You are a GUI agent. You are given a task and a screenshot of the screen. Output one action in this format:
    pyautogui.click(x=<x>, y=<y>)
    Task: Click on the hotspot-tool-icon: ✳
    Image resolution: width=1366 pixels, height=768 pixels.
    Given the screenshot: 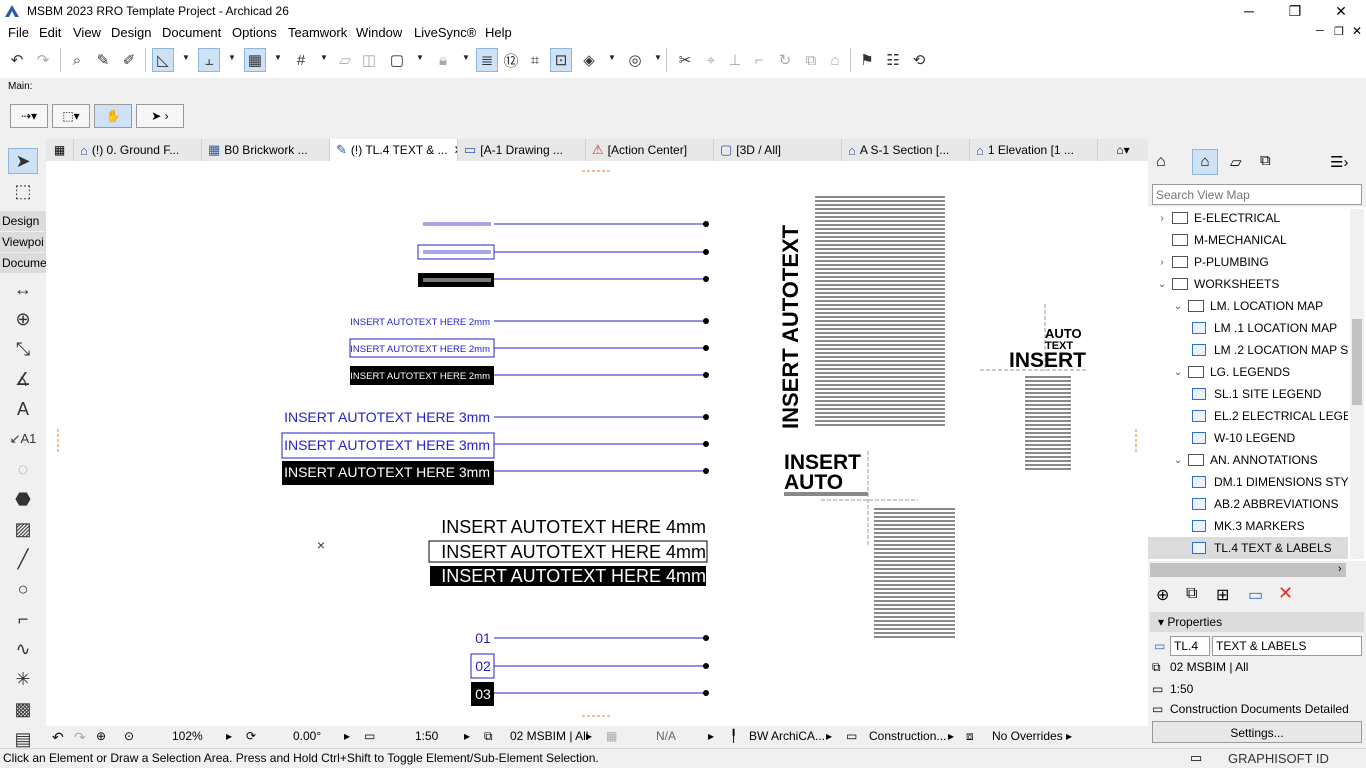 What is the action you would take?
    pyautogui.click(x=23, y=679)
    